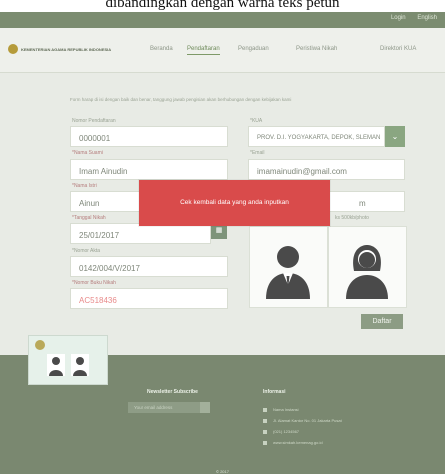 The width and height of the screenshot is (445, 474). Describe the element at coordinates (40, 345) in the screenshot. I see `card-seal-icon` at that location.